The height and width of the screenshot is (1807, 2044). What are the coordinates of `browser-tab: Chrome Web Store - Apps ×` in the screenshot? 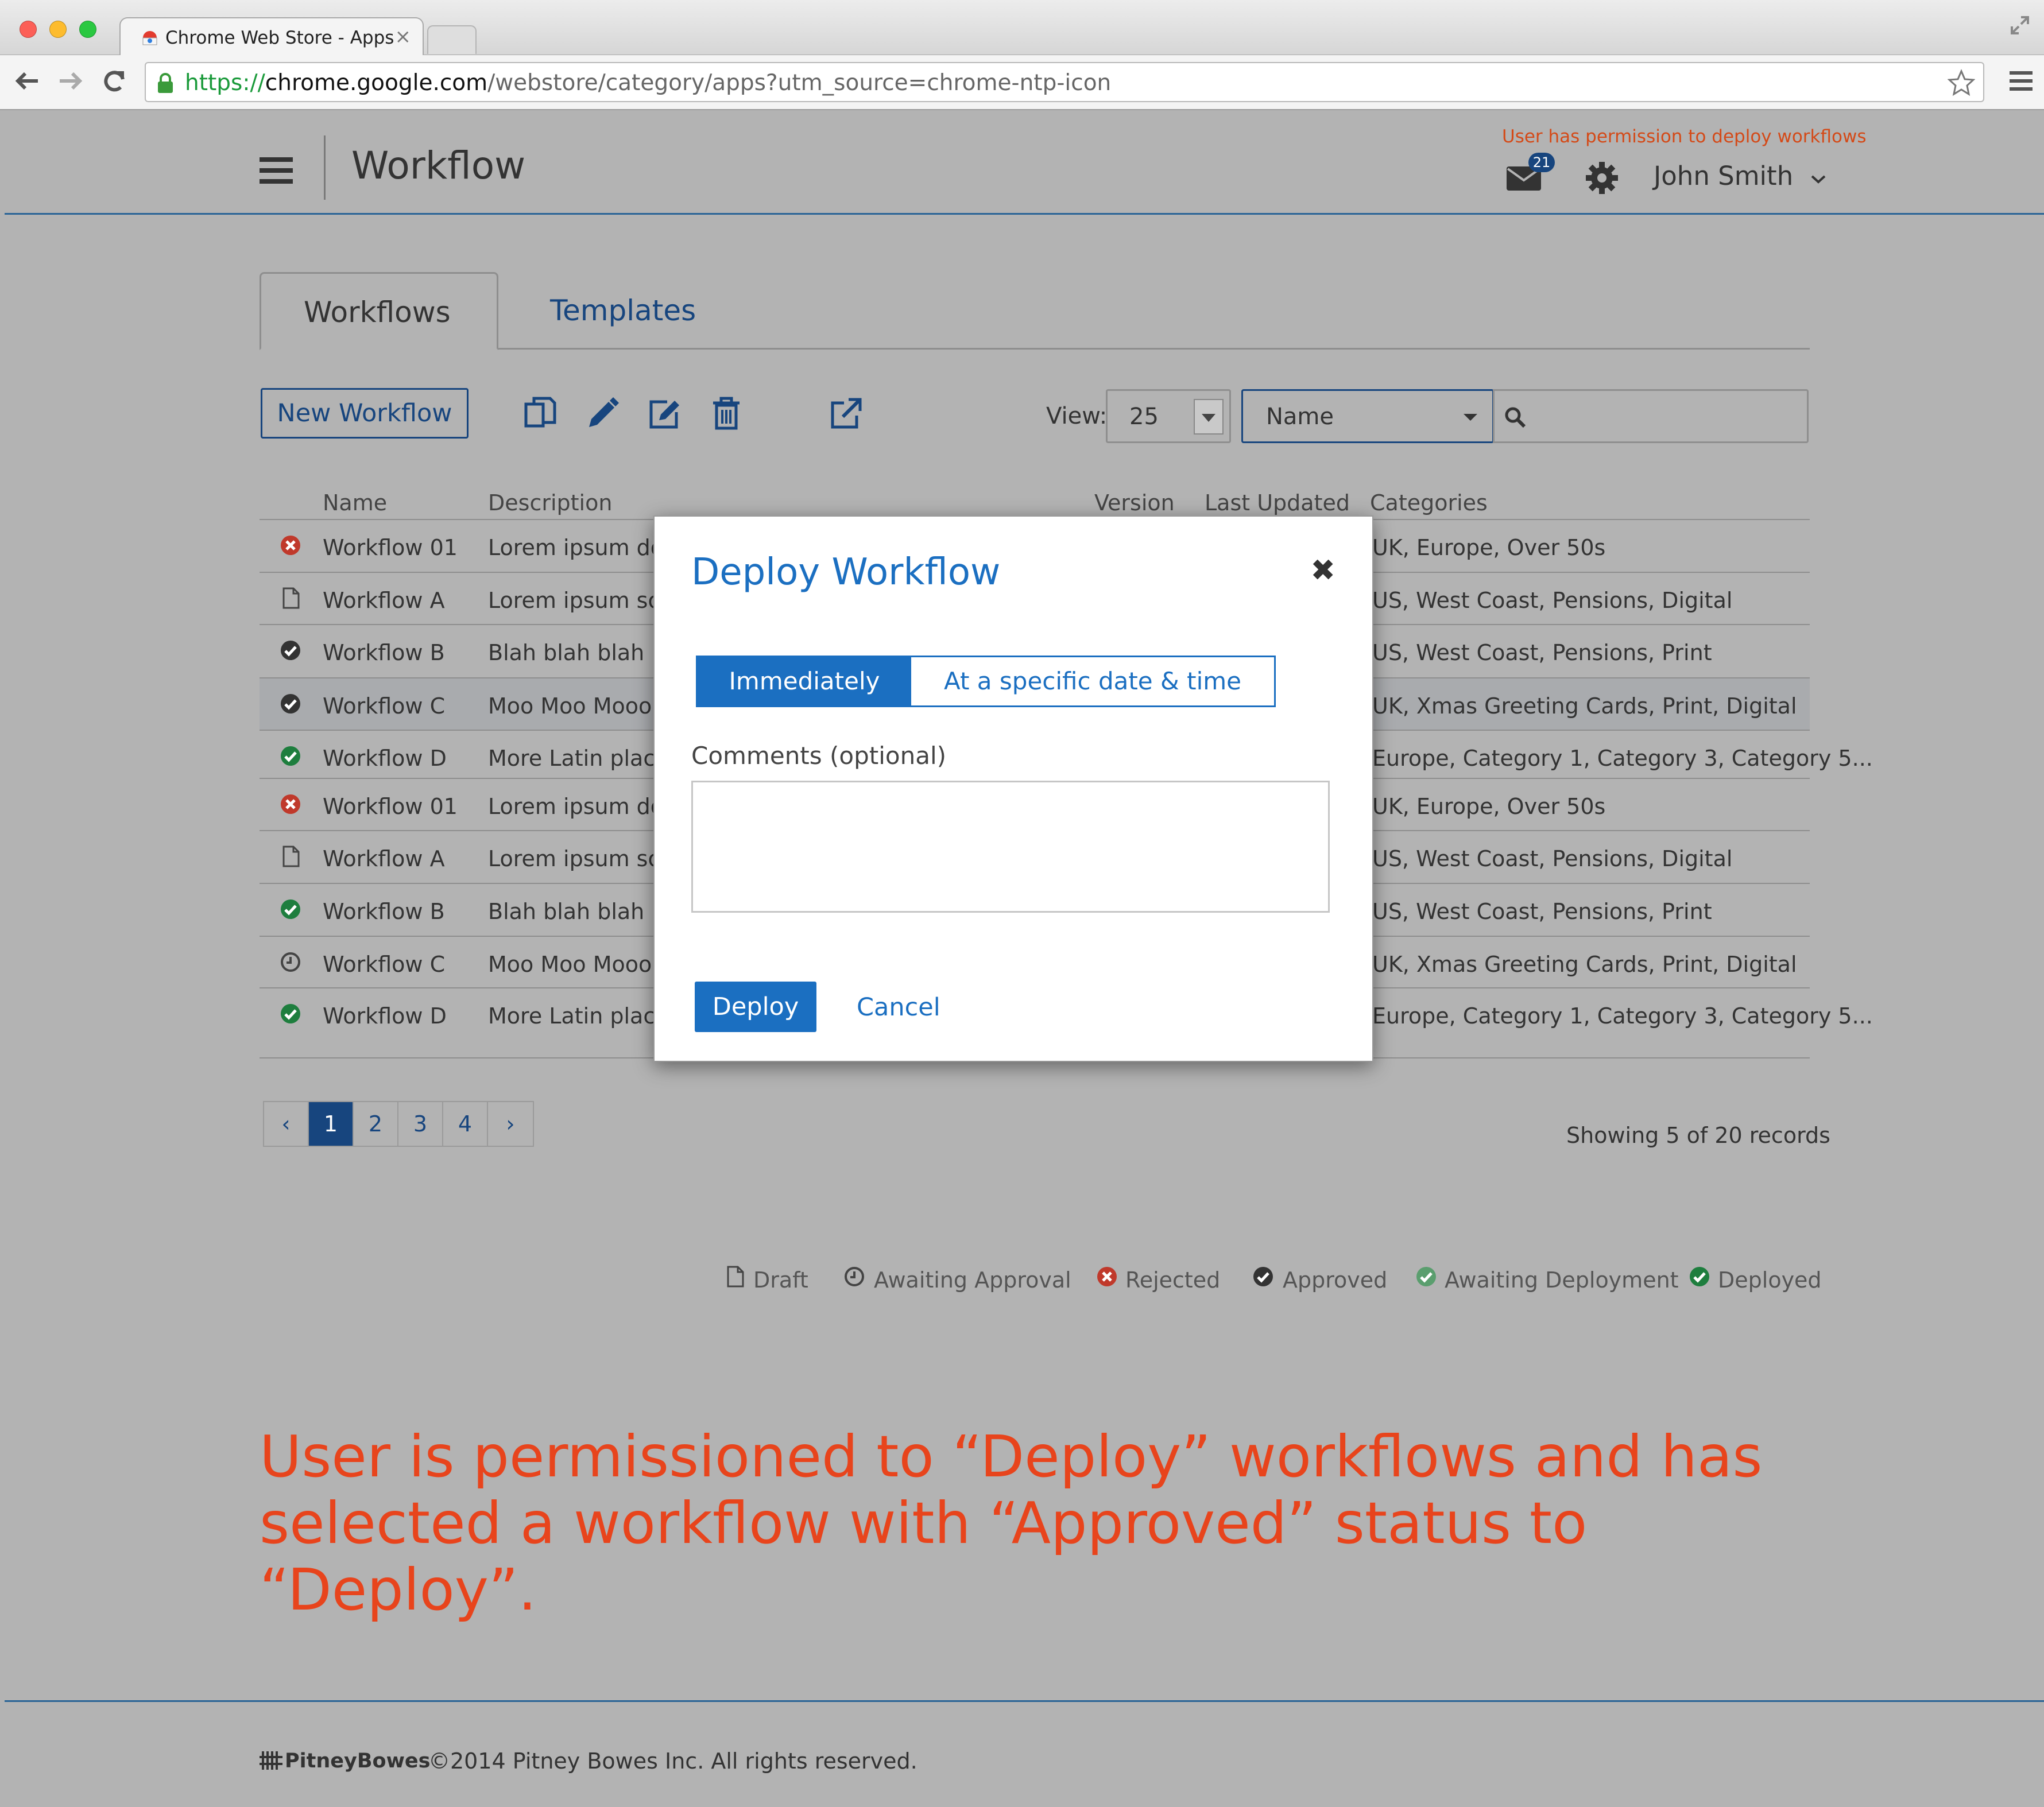 It's located at (271, 36).